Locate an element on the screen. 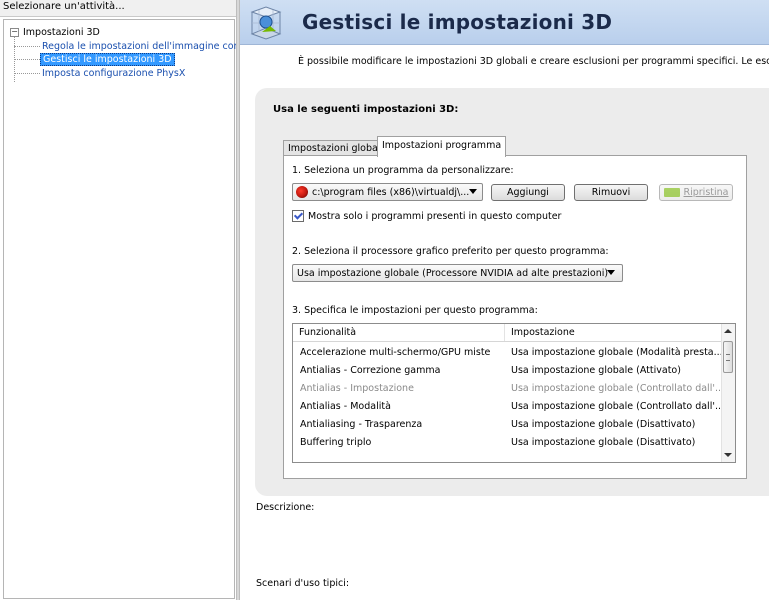 Image resolution: width=769 pixels, height=600 pixels. table-header: Funzionalità Impostazione is located at coordinates (507, 333).